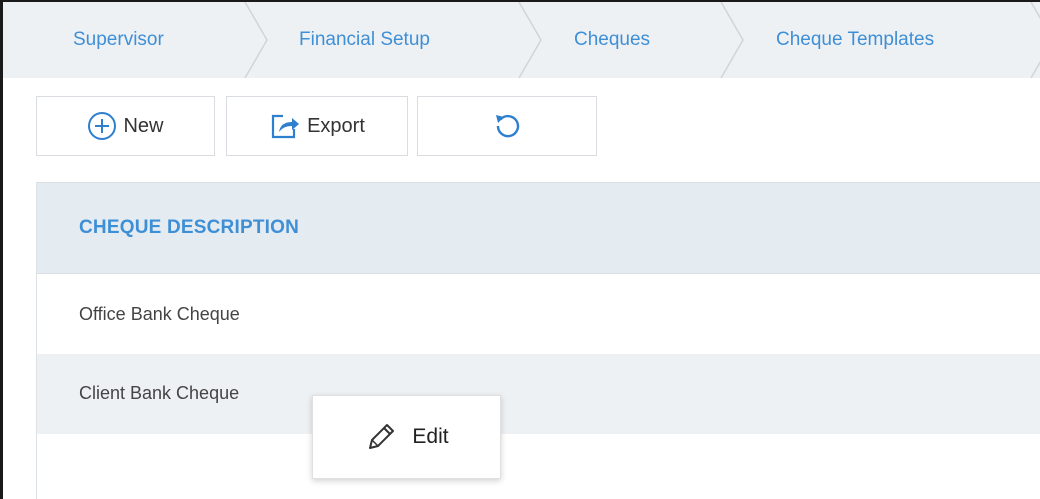  Describe the element at coordinates (159, 314) in the screenshot. I see `cheque-description-cell: Office Bank Cheque` at that location.